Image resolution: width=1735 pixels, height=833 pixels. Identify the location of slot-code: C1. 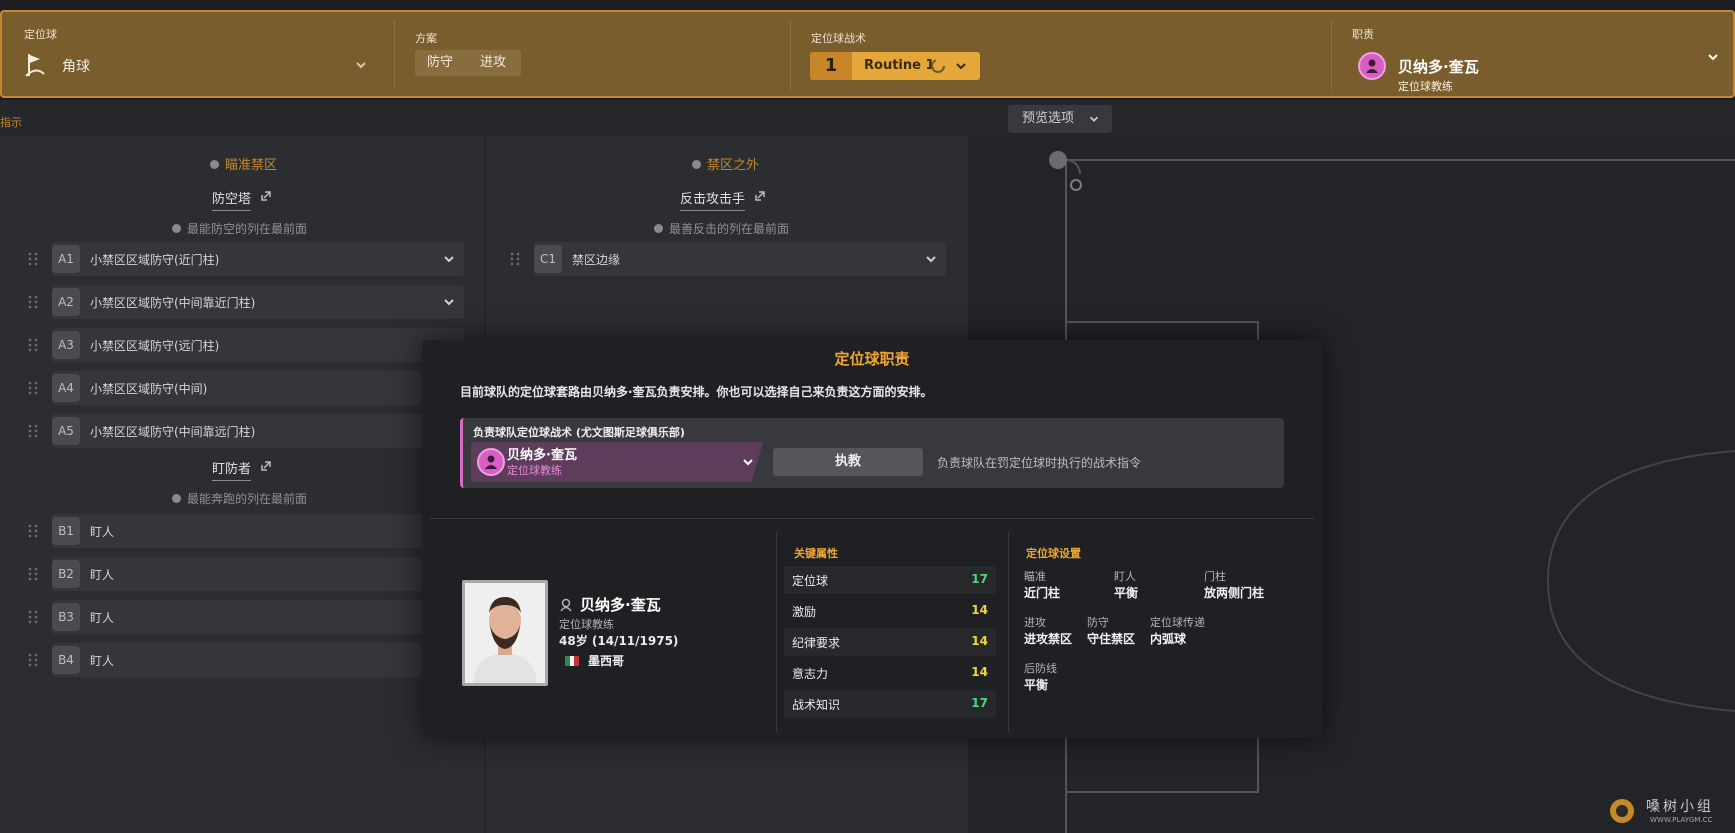
(548, 259).